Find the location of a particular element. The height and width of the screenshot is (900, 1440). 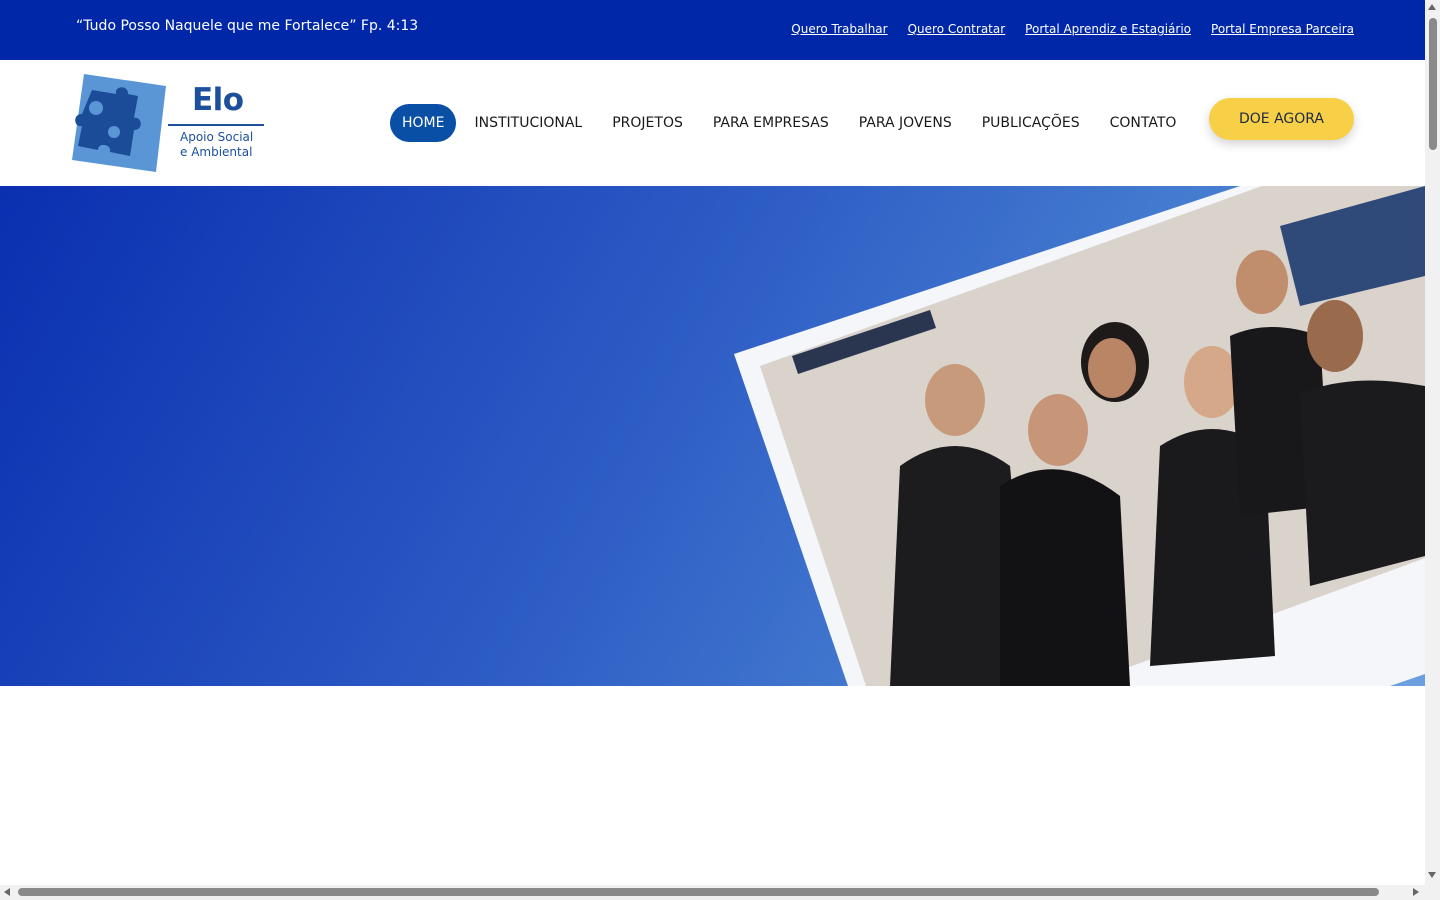

nav-item-publicacoes: PUBLICAÇÕES is located at coordinates (1031, 123).